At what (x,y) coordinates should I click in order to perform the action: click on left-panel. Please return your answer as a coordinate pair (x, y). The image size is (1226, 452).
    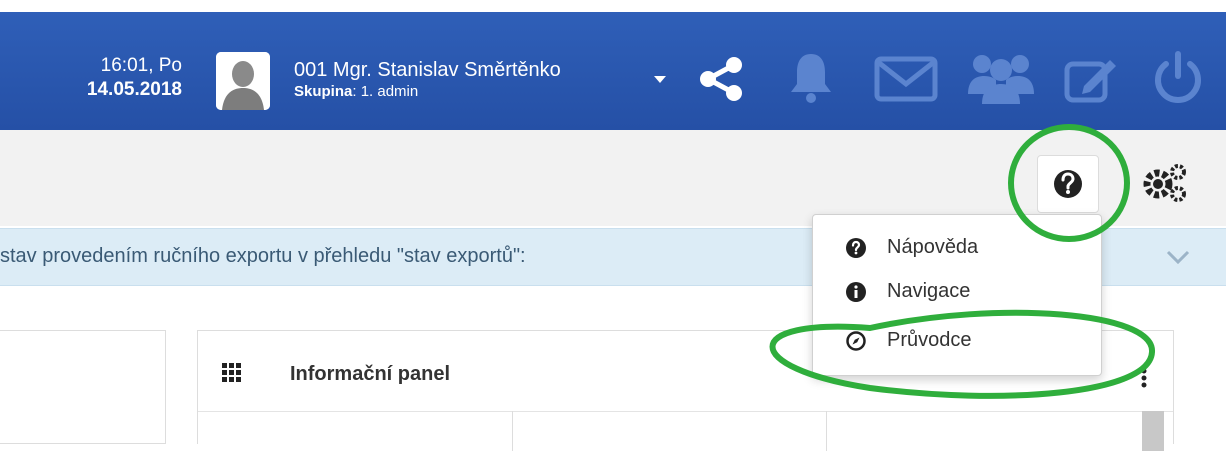
    Looking at the image, I should click on (83, 387).